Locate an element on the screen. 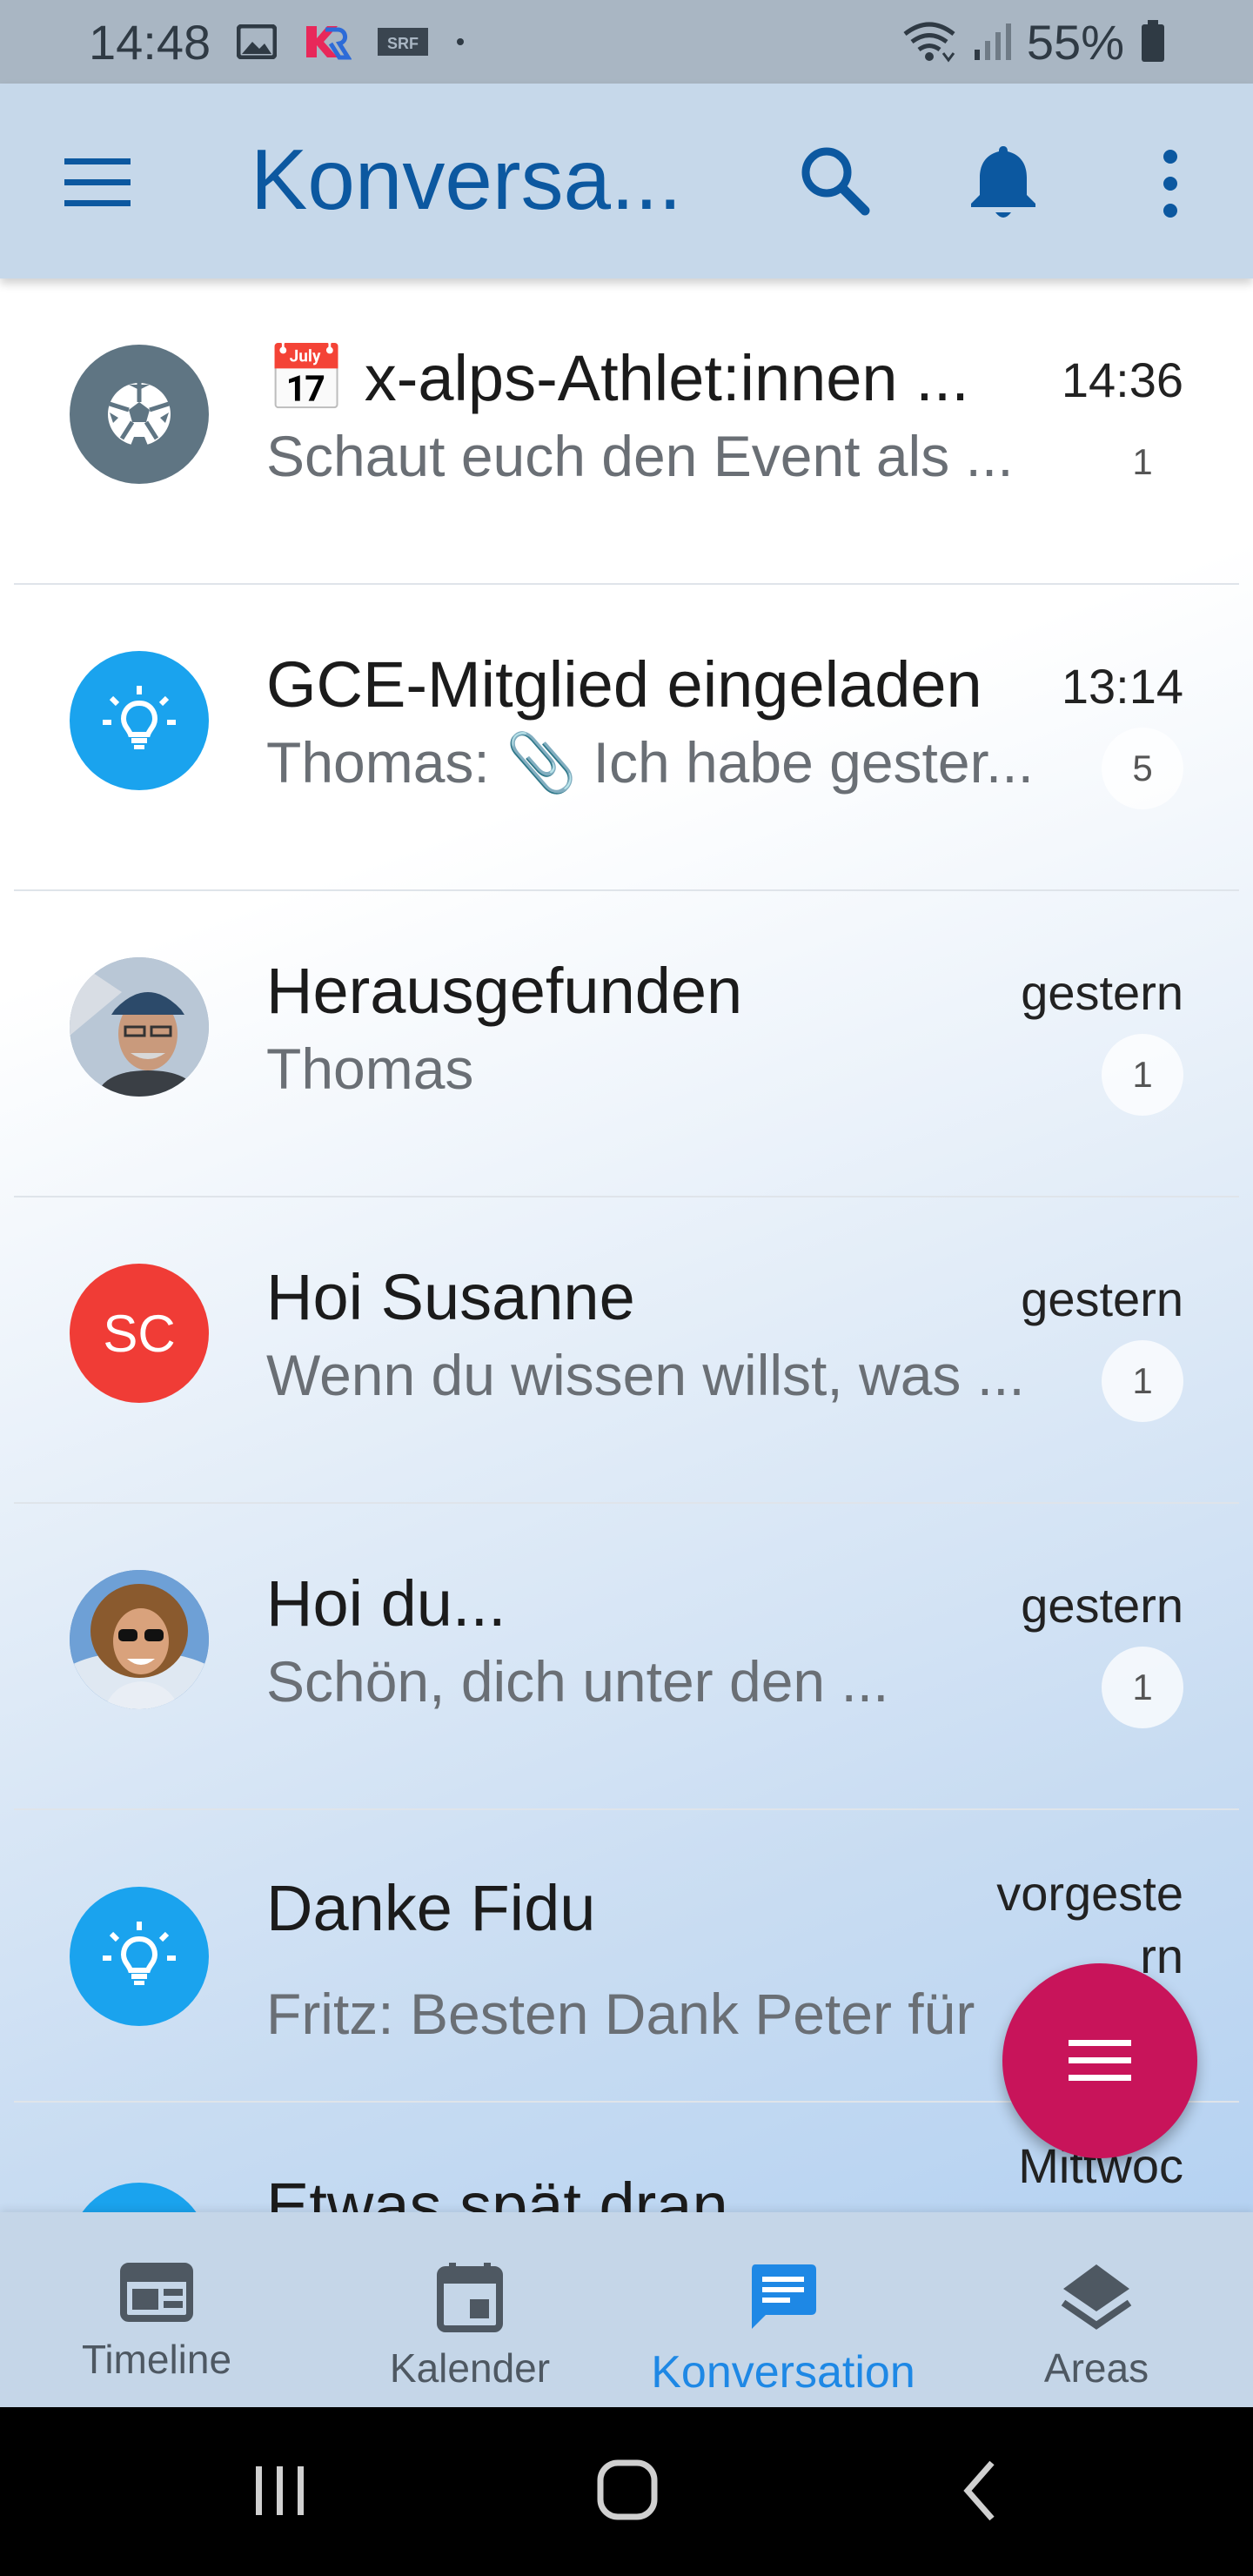  conversation-title: Danke Fidu is located at coordinates (431, 1908).